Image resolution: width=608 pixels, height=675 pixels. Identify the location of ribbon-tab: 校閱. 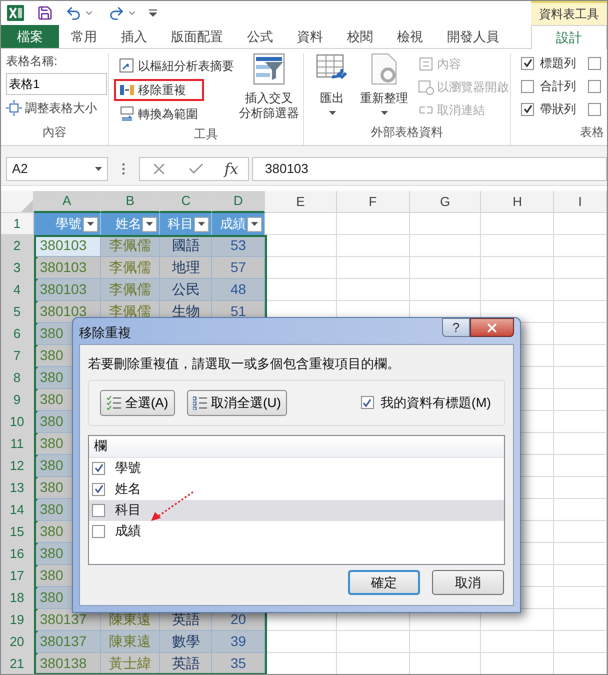
(360, 36).